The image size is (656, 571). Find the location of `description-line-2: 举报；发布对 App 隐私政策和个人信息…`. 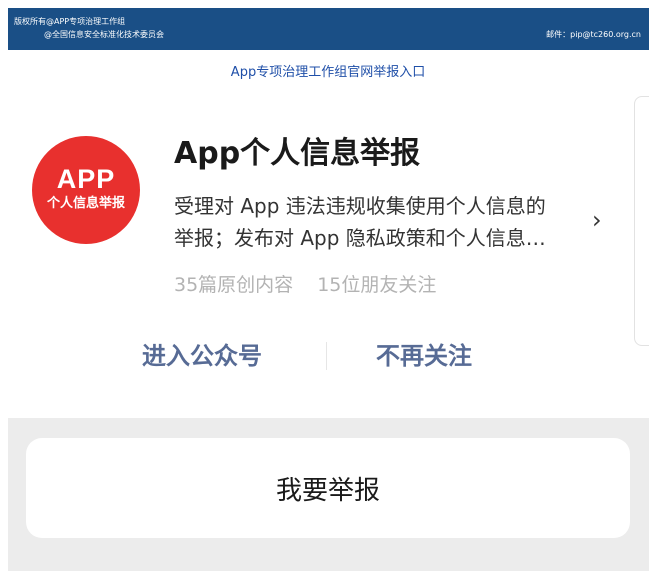

description-line-2: 举报；发布对 App 隐私政策和个人信息… is located at coordinates (360, 238).